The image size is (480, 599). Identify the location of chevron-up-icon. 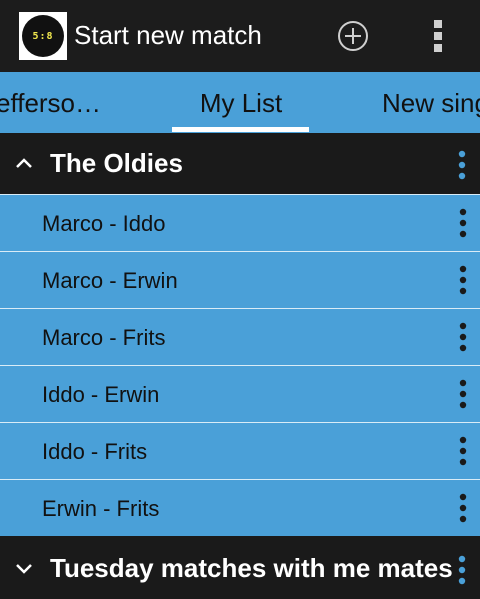
(24, 163).